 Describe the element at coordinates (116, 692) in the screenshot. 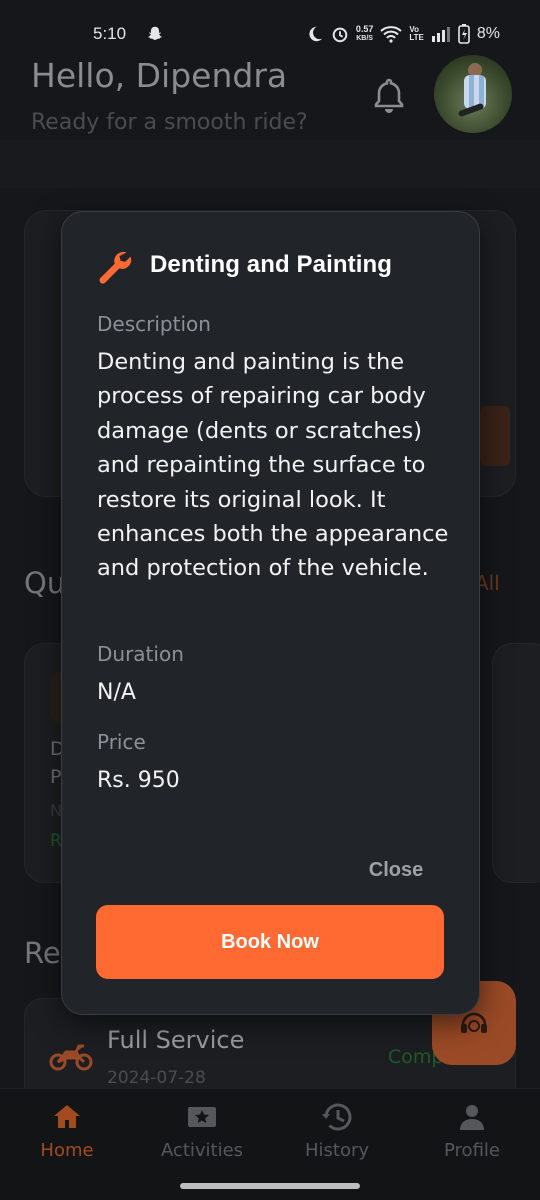

I see `duration-value: N/A` at that location.